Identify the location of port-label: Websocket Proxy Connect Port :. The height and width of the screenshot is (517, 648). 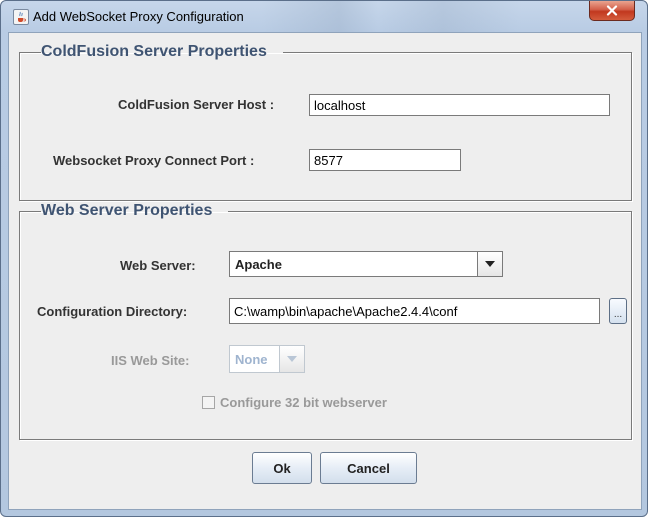
(154, 160).